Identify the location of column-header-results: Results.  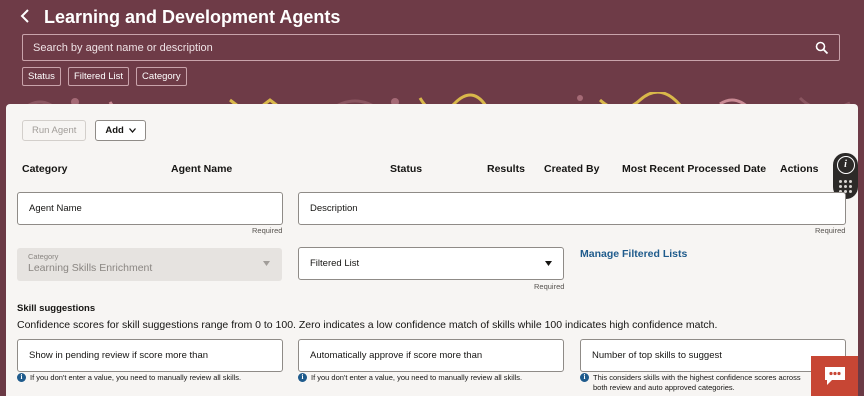
(506, 169).